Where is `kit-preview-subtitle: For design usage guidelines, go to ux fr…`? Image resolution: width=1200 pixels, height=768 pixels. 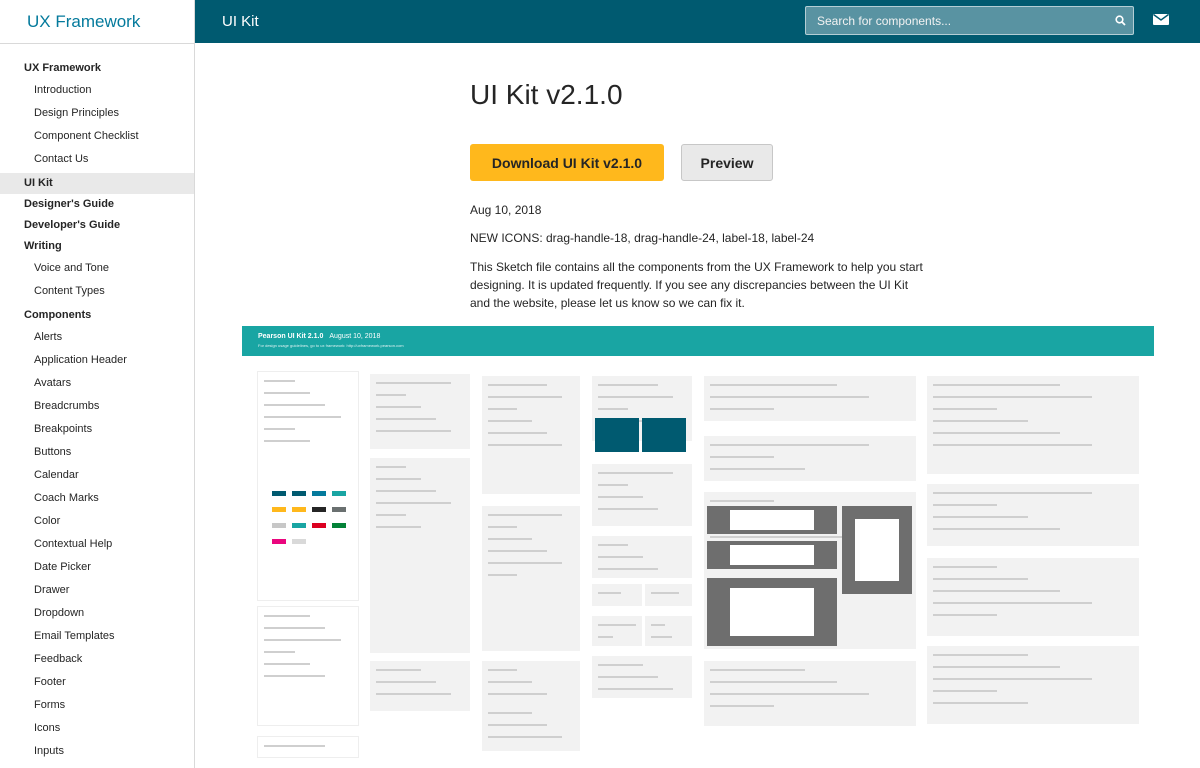
kit-preview-subtitle: For design usage guidelines, go to ux fr… is located at coordinates (331, 345).